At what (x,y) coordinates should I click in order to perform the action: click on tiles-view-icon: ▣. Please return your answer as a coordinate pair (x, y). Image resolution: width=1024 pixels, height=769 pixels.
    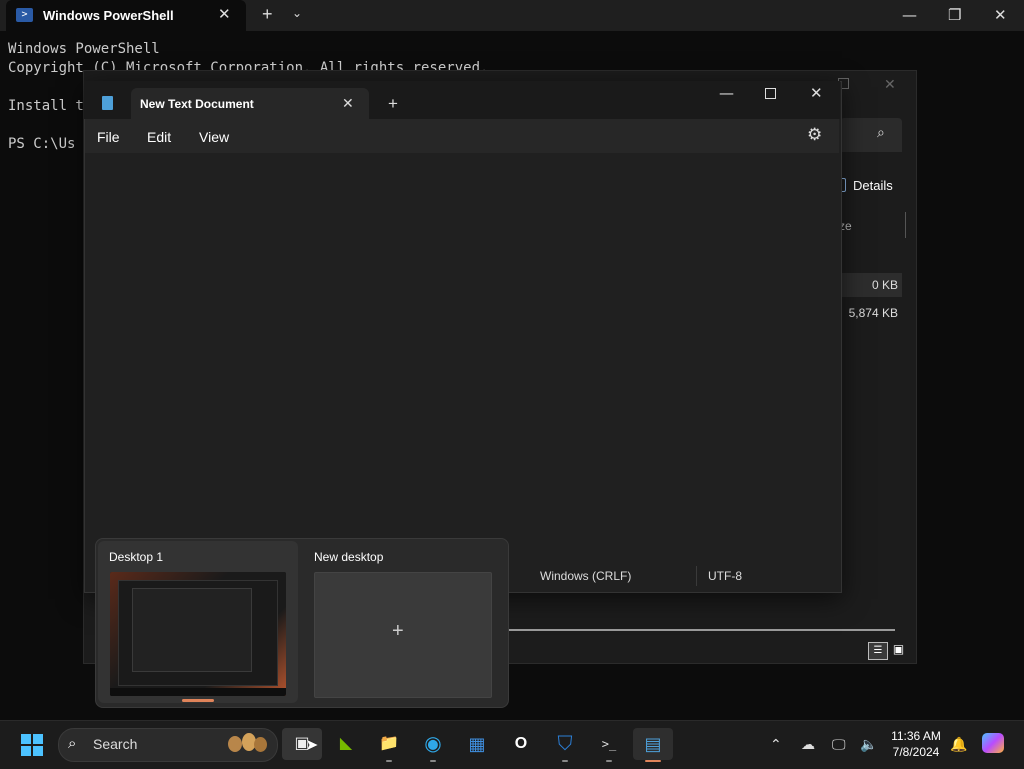
    Looking at the image, I should click on (898, 650).